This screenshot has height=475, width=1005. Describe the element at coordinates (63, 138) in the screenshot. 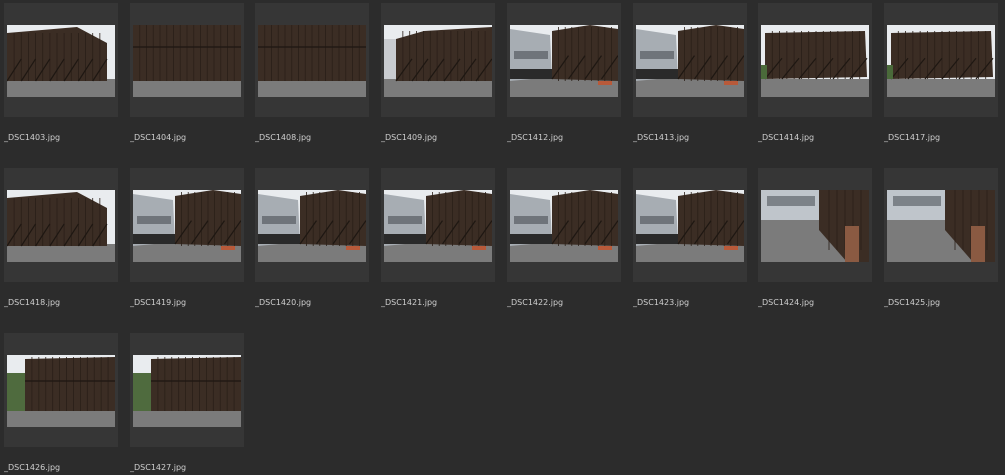

I see `thumbnail-filename: _DSC1403.jpg` at that location.